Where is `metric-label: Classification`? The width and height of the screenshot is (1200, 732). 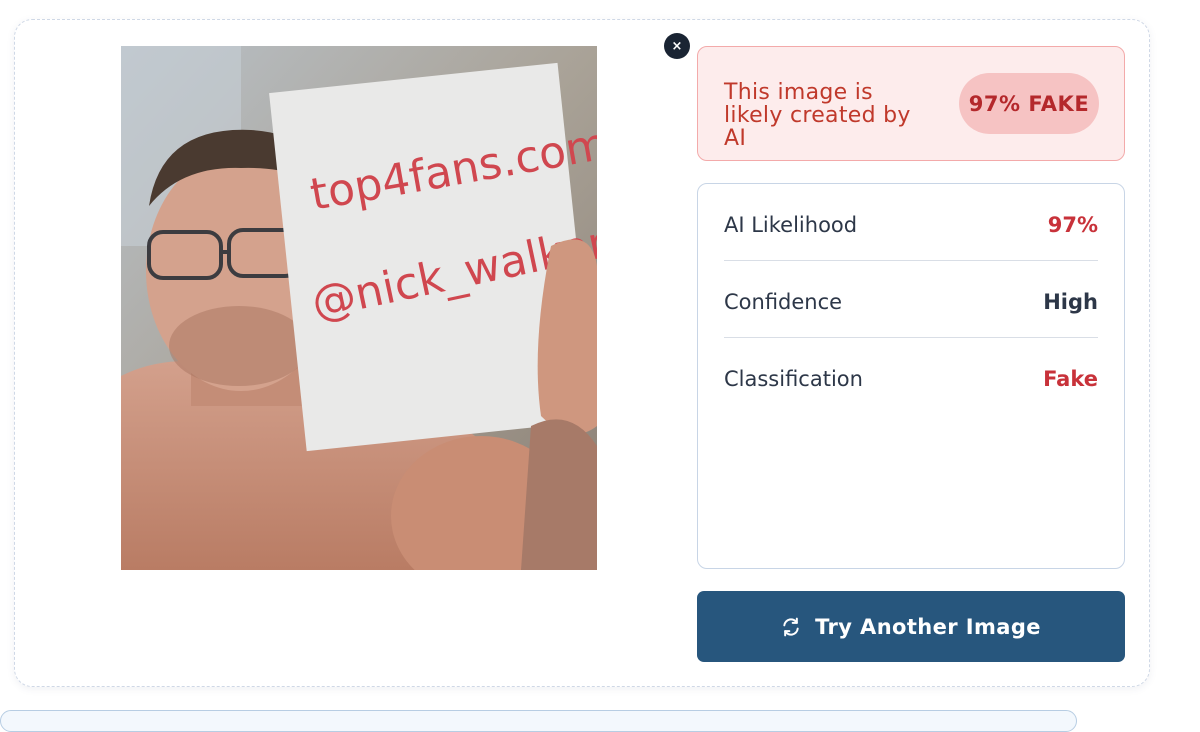
metric-label: Classification is located at coordinates (793, 379).